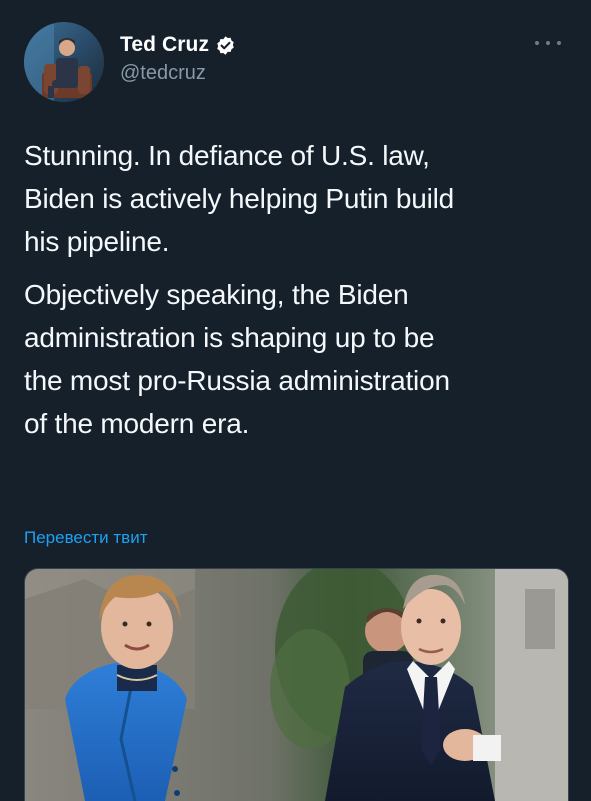 The image size is (591, 801). I want to click on translate-tweet-link: Перевести твит, so click(85, 538).